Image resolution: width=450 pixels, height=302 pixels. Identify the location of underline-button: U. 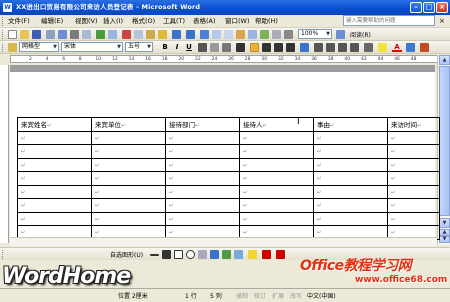
(189, 47).